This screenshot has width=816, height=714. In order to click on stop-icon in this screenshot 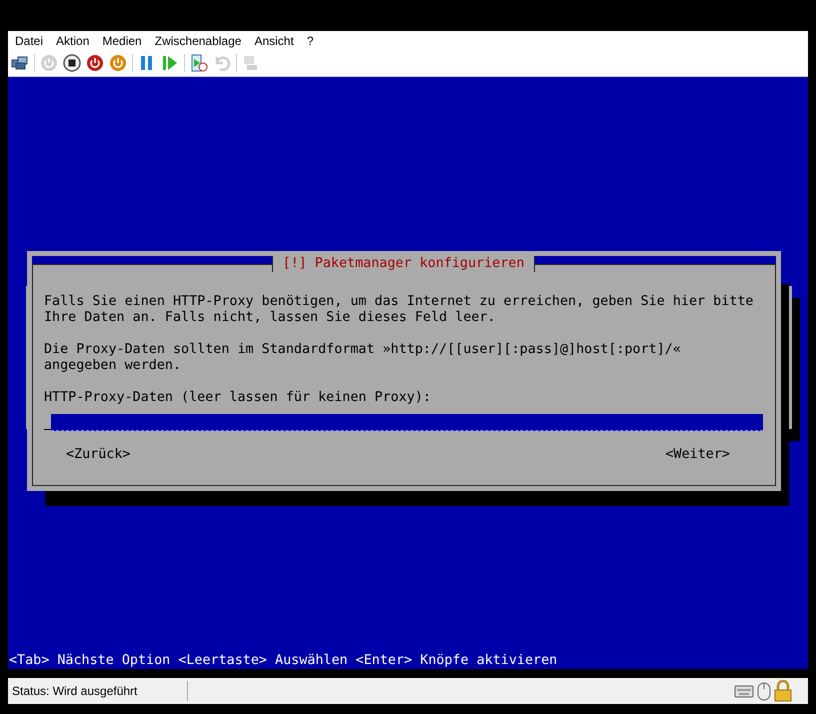, I will do `click(72, 63)`.